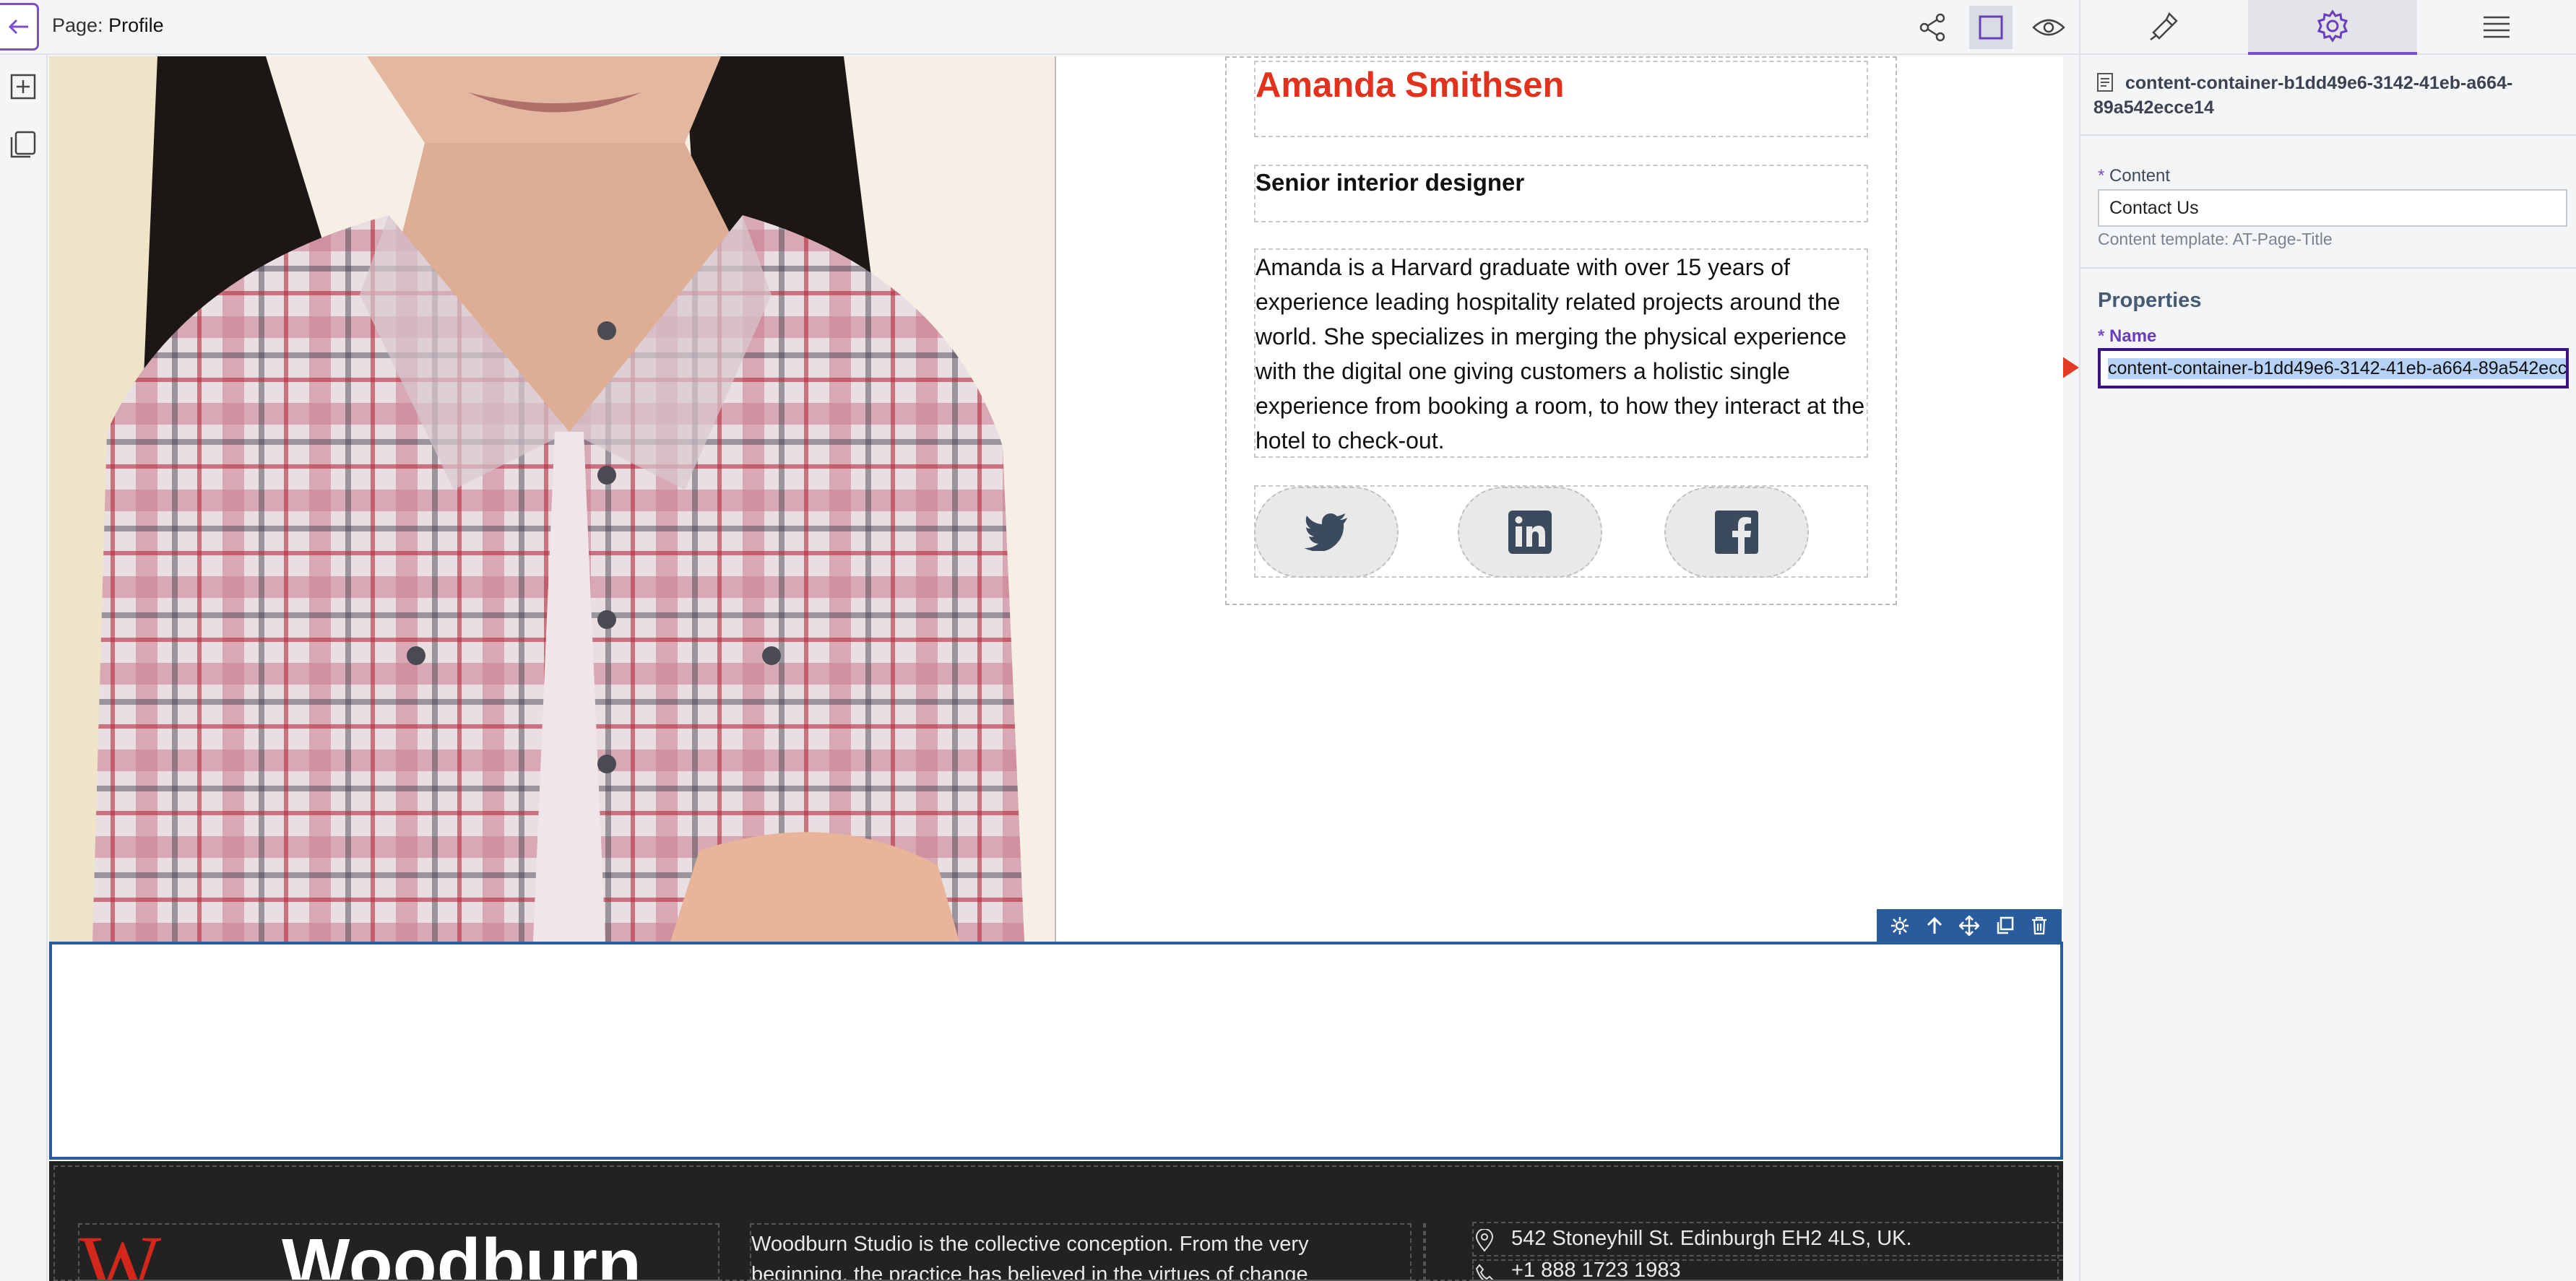 The height and width of the screenshot is (1281, 2576). I want to click on panel-divider, so click(2328, 135).